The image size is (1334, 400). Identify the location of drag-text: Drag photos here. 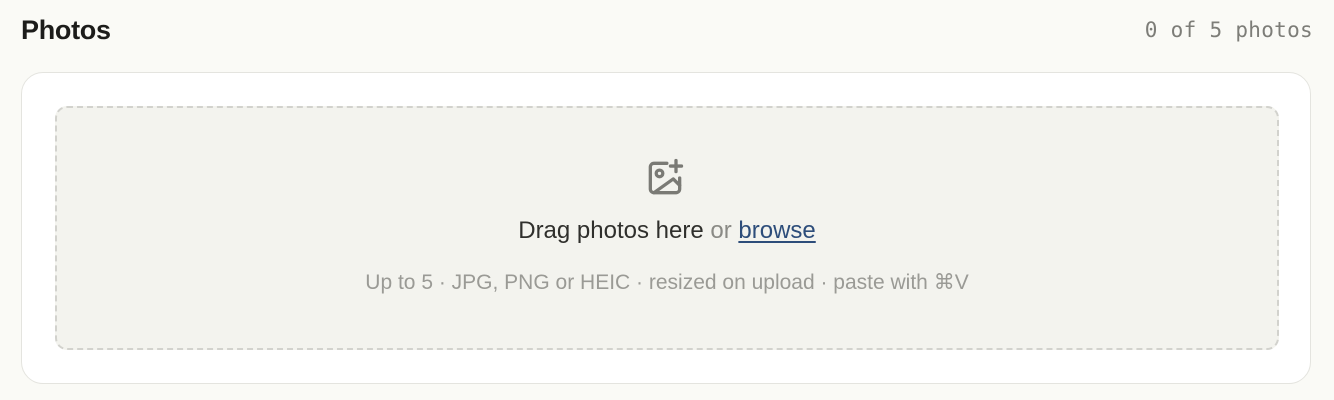
(611, 230).